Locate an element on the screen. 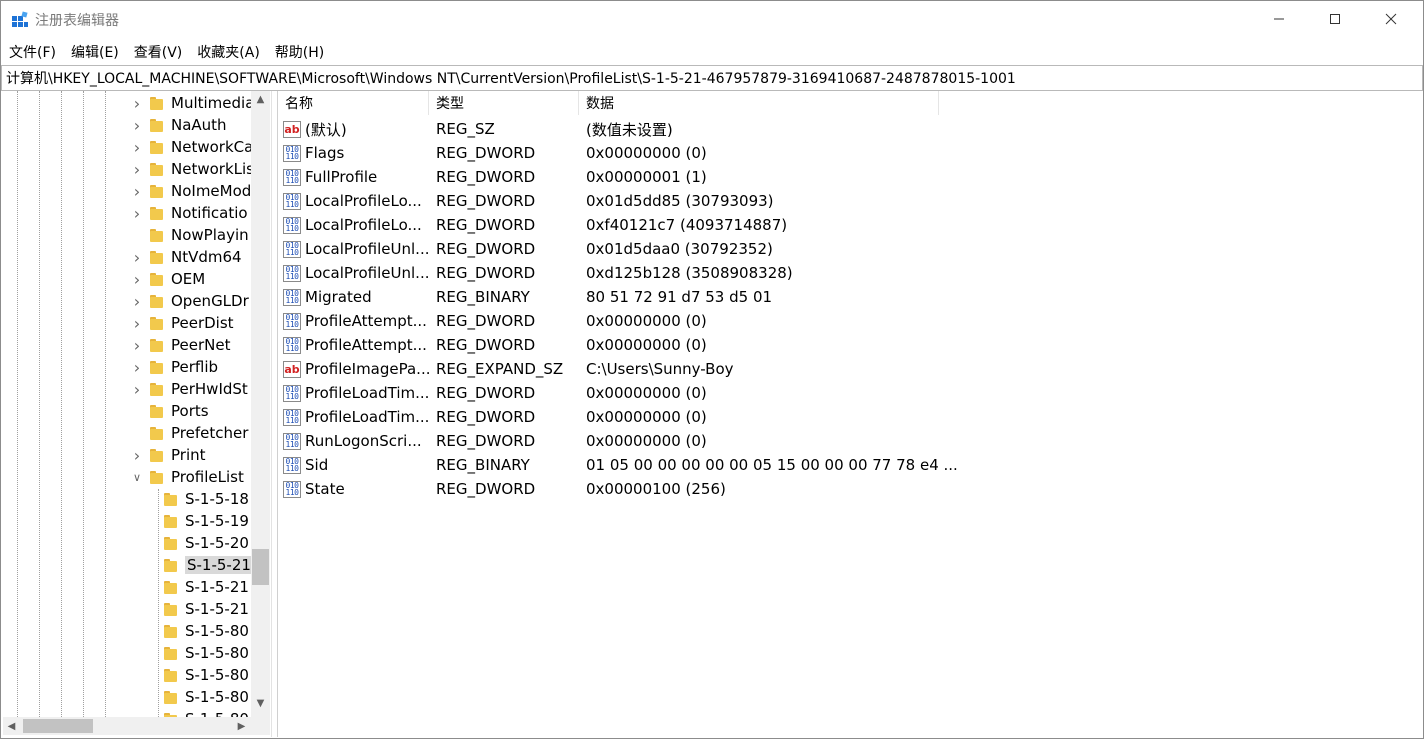 This screenshot has height=739, width=1424. tree-item: › NaAuth is located at coordinates (178, 125).